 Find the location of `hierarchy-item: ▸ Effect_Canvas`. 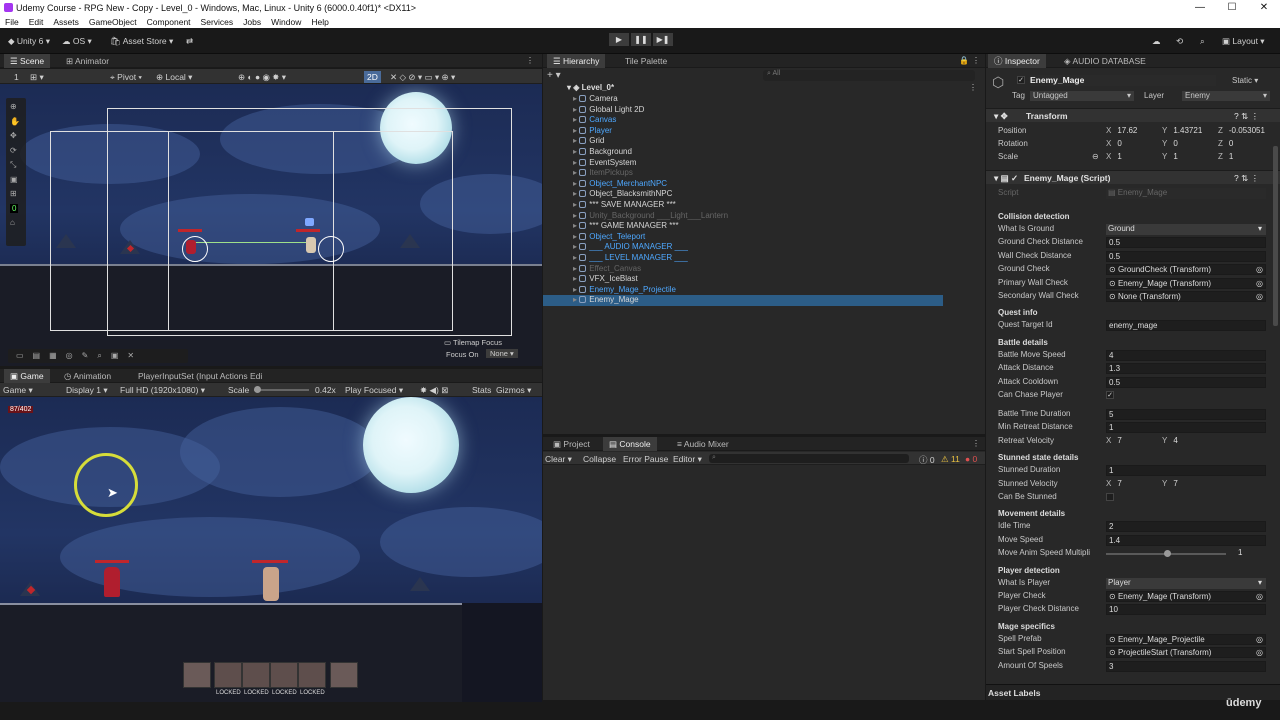

hierarchy-item: ▸ Effect_Canvas is located at coordinates (607, 269).